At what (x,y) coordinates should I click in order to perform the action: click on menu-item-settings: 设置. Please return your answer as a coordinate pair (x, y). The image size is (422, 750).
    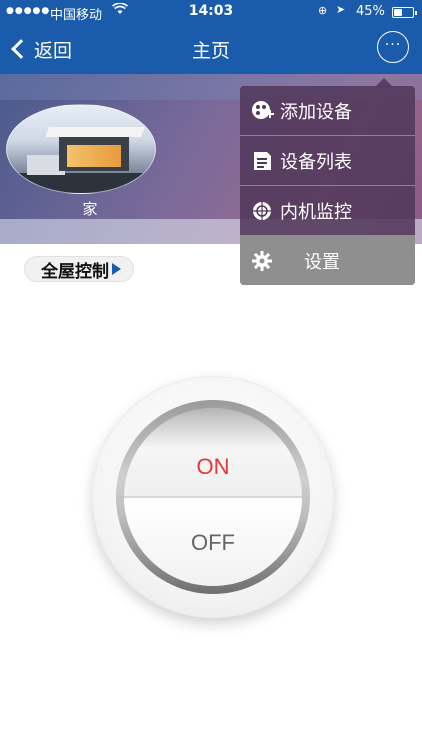
    Looking at the image, I should click on (327, 260).